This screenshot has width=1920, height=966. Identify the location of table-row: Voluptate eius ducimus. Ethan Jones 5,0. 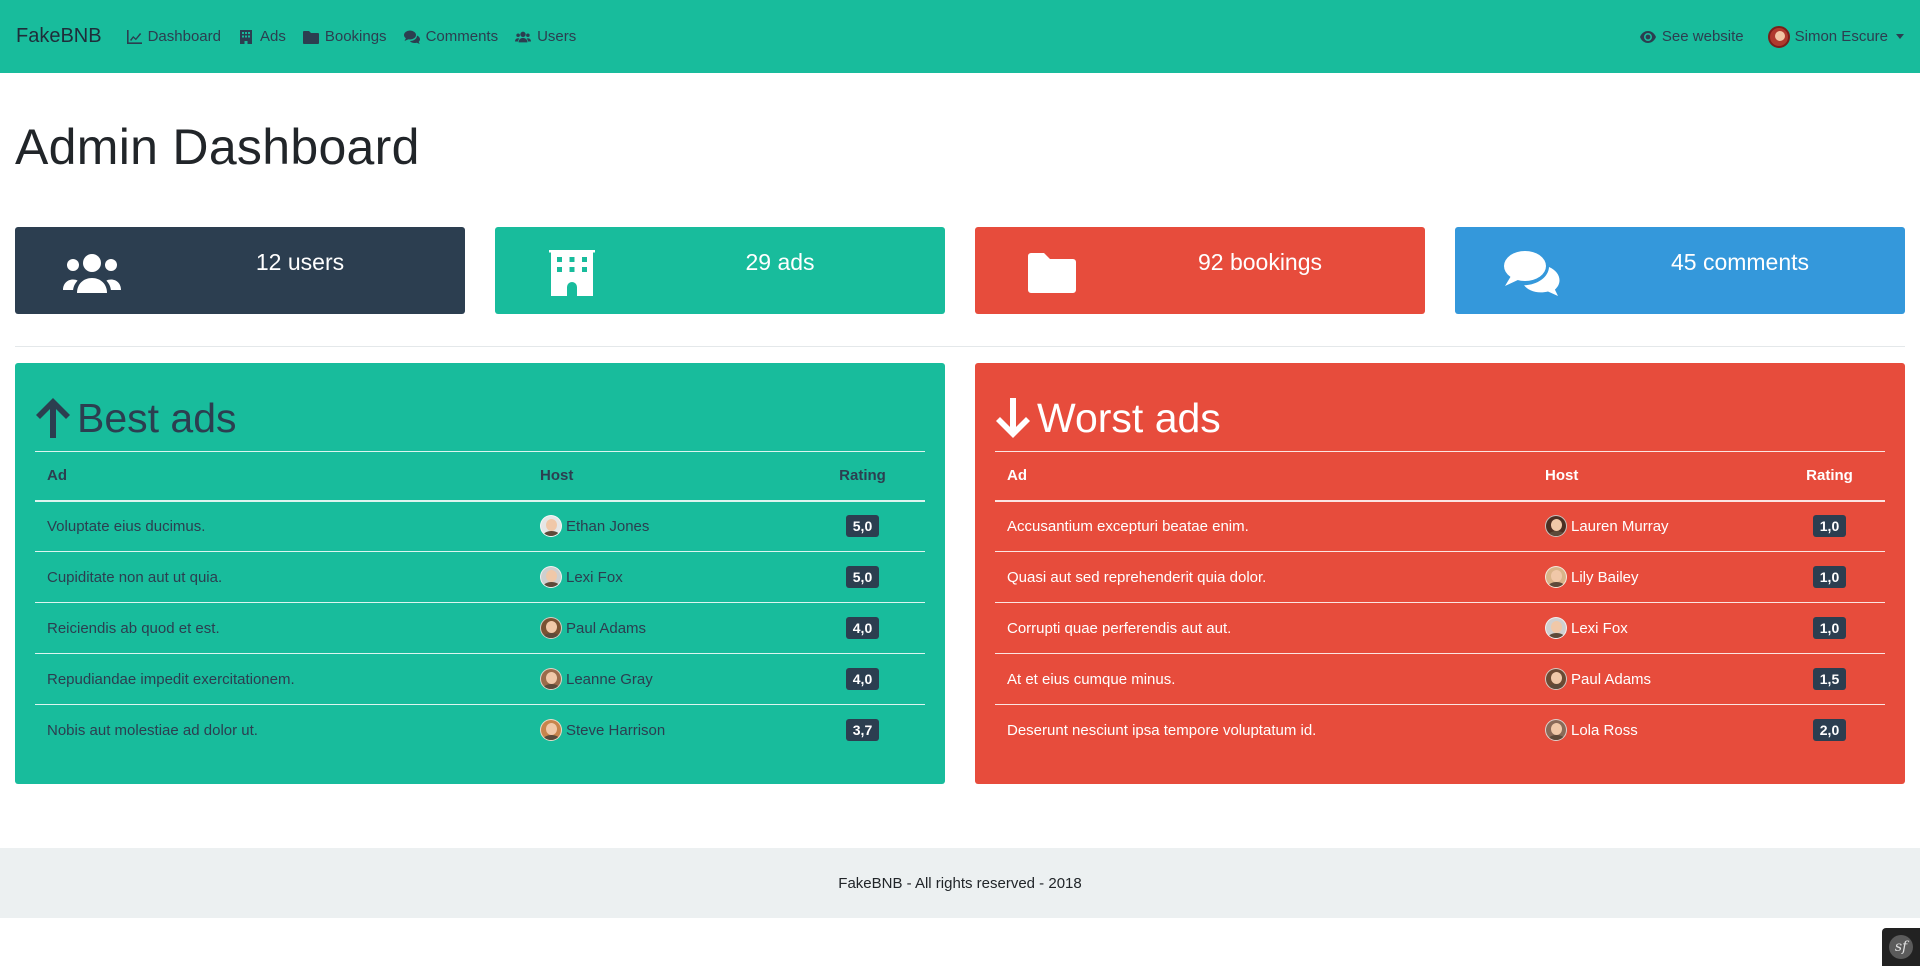
(480, 526).